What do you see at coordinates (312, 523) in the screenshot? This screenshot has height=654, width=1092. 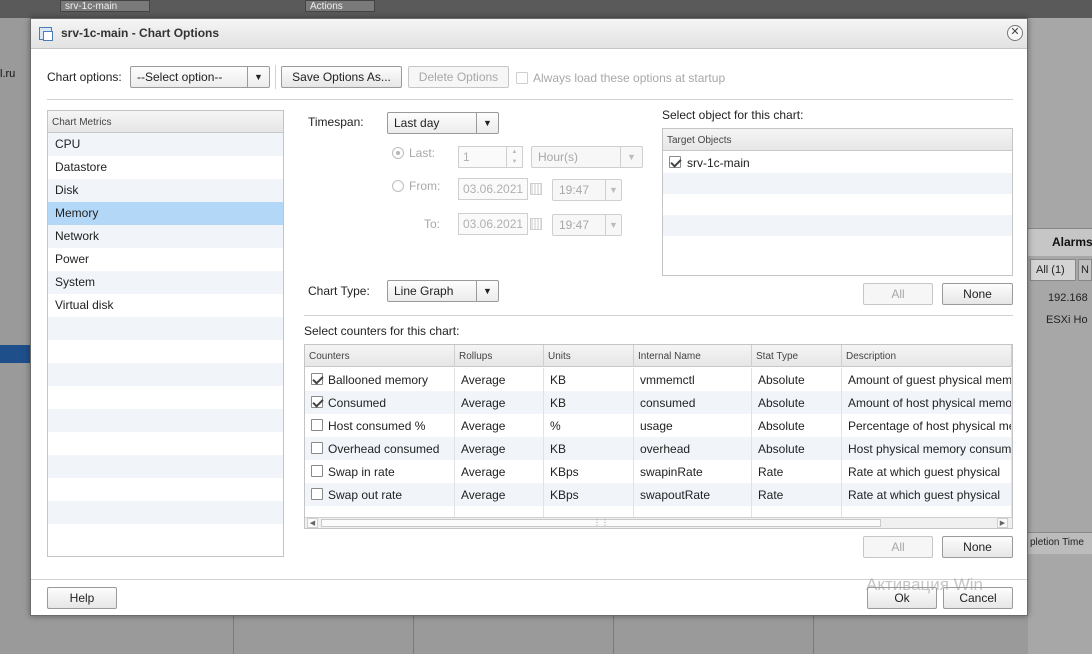 I see `scroll-left-icon: ◀` at bounding box center [312, 523].